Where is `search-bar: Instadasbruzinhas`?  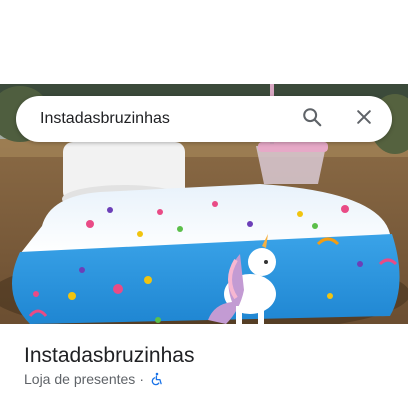 search-bar: Instadasbruzinhas is located at coordinates (204, 119).